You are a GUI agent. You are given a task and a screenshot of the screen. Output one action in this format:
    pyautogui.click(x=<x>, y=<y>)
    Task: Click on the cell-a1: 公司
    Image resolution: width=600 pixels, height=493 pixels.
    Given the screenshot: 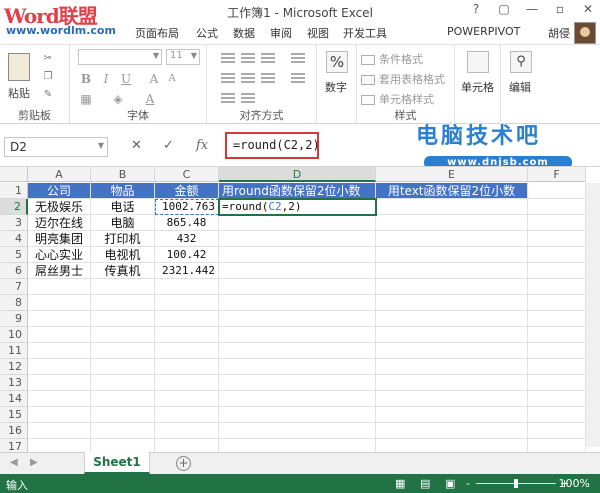 What is the action you would take?
    pyautogui.click(x=59, y=191)
    